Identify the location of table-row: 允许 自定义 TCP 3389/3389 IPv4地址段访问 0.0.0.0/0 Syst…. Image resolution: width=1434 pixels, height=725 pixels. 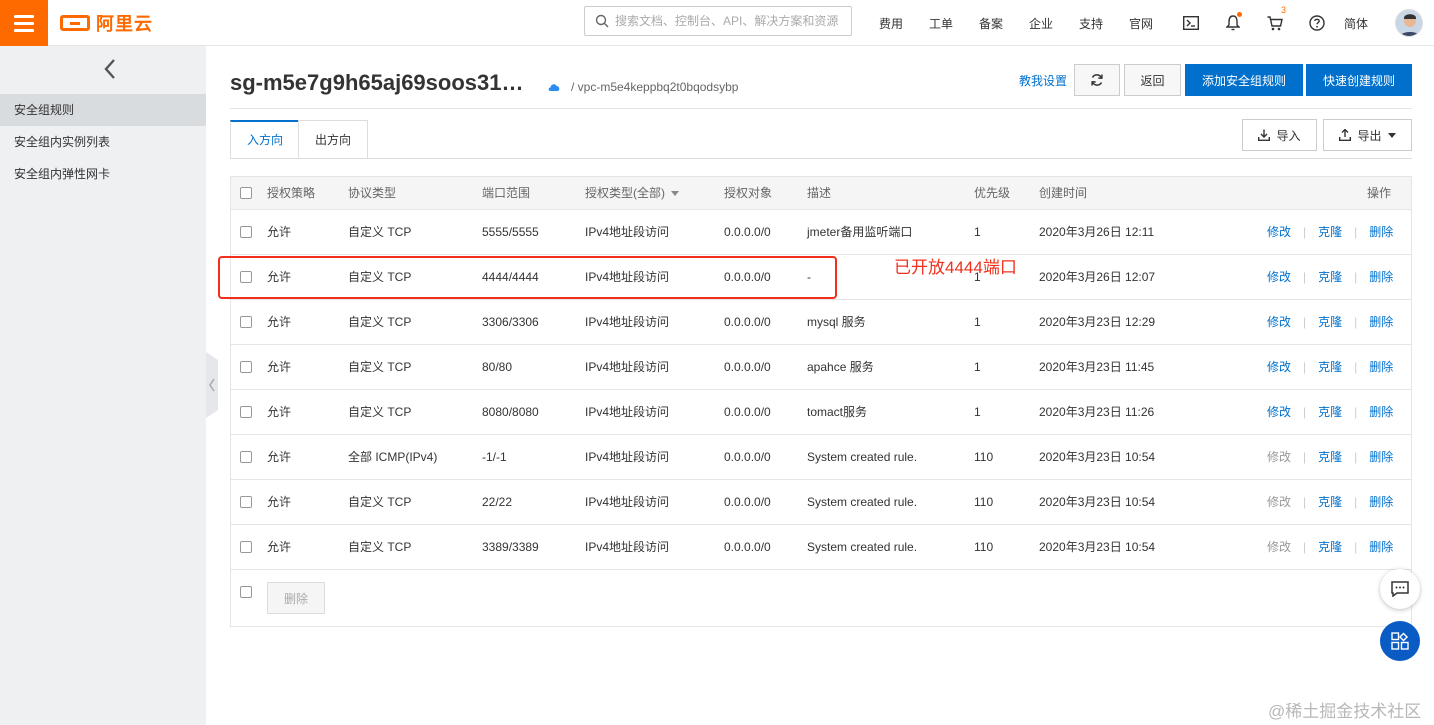
(821, 547).